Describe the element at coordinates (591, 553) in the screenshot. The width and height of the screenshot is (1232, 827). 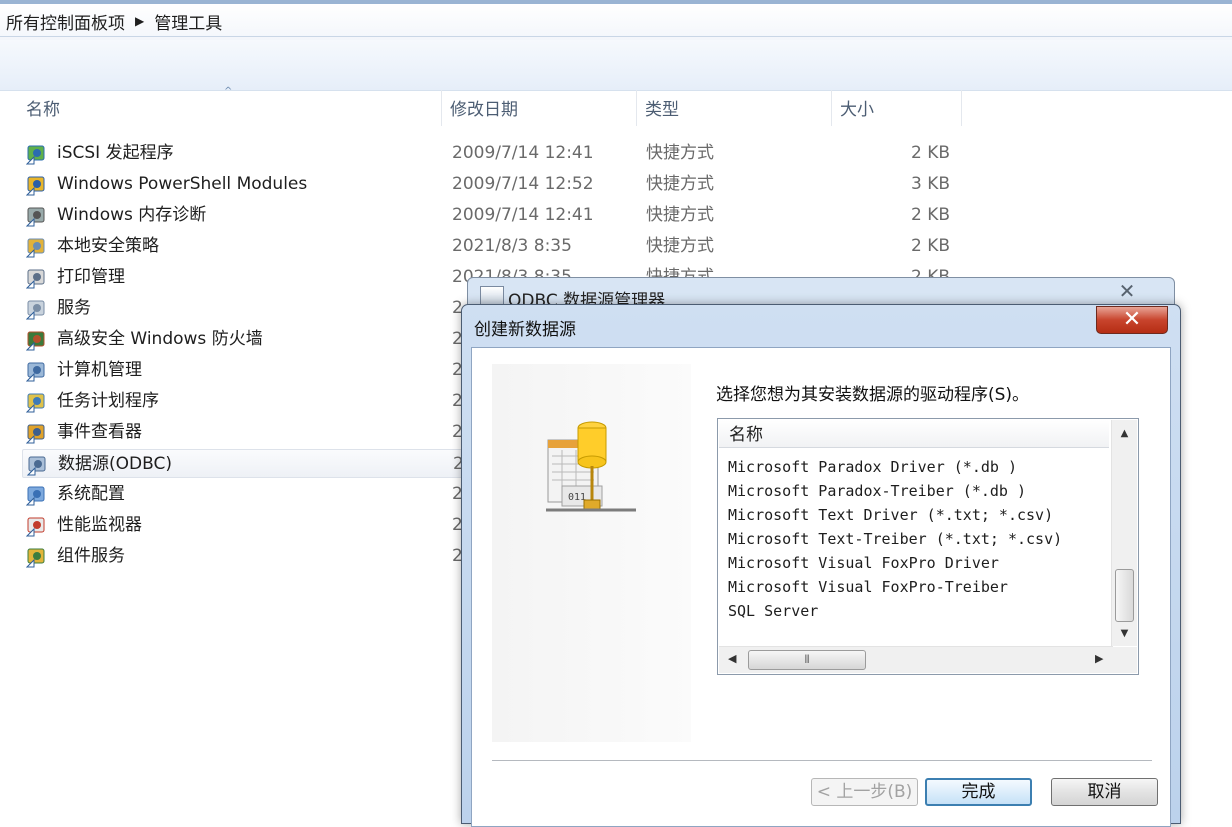
I see `wizard-side-panel: 011` at that location.